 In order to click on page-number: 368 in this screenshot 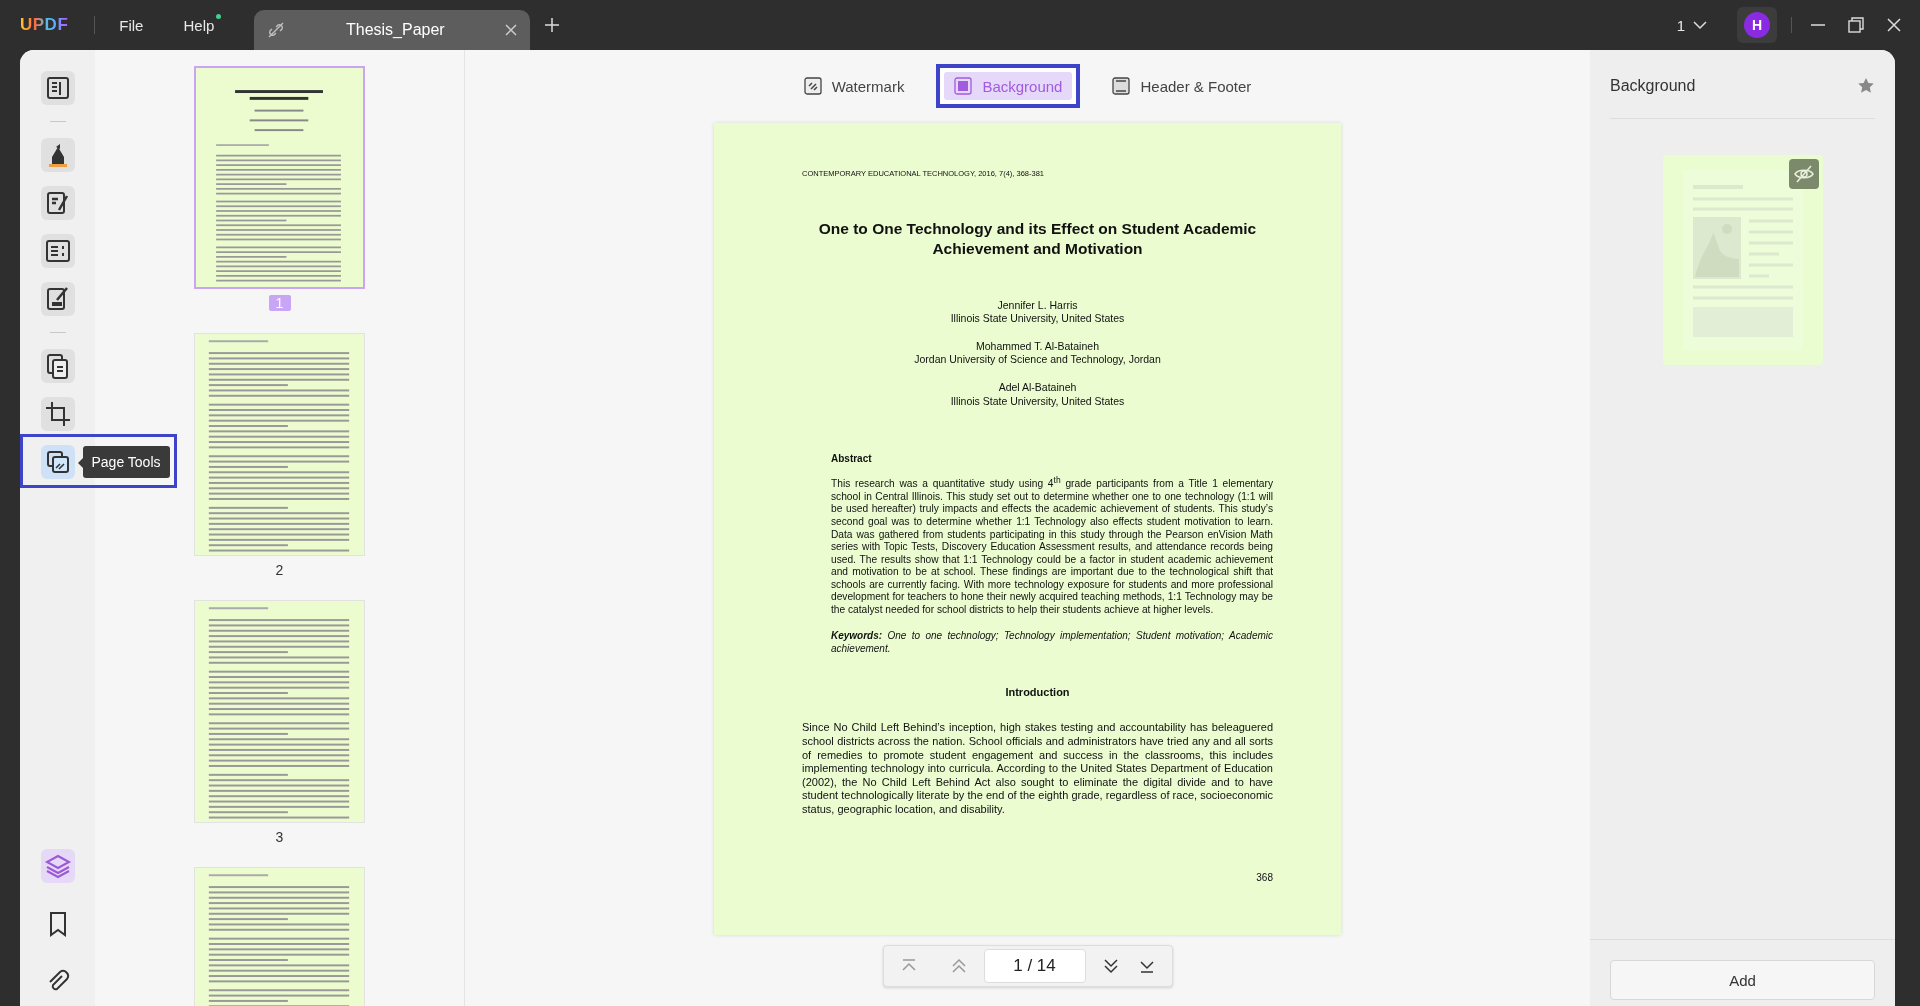, I will do `click(1264, 877)`.